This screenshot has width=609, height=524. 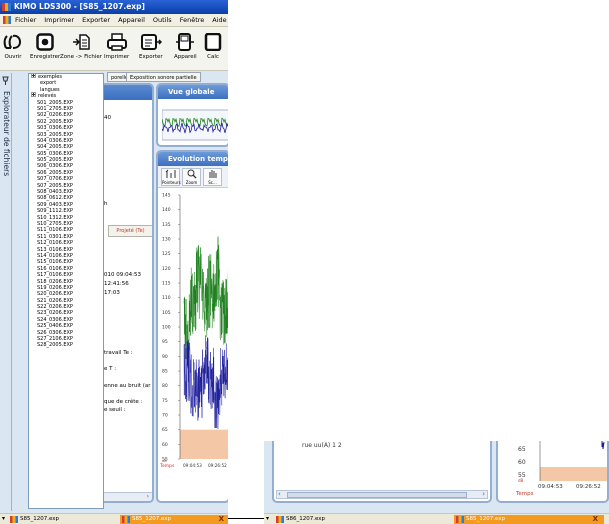 I want to click on y-tick-label: 80, so click(x=165, y=386).